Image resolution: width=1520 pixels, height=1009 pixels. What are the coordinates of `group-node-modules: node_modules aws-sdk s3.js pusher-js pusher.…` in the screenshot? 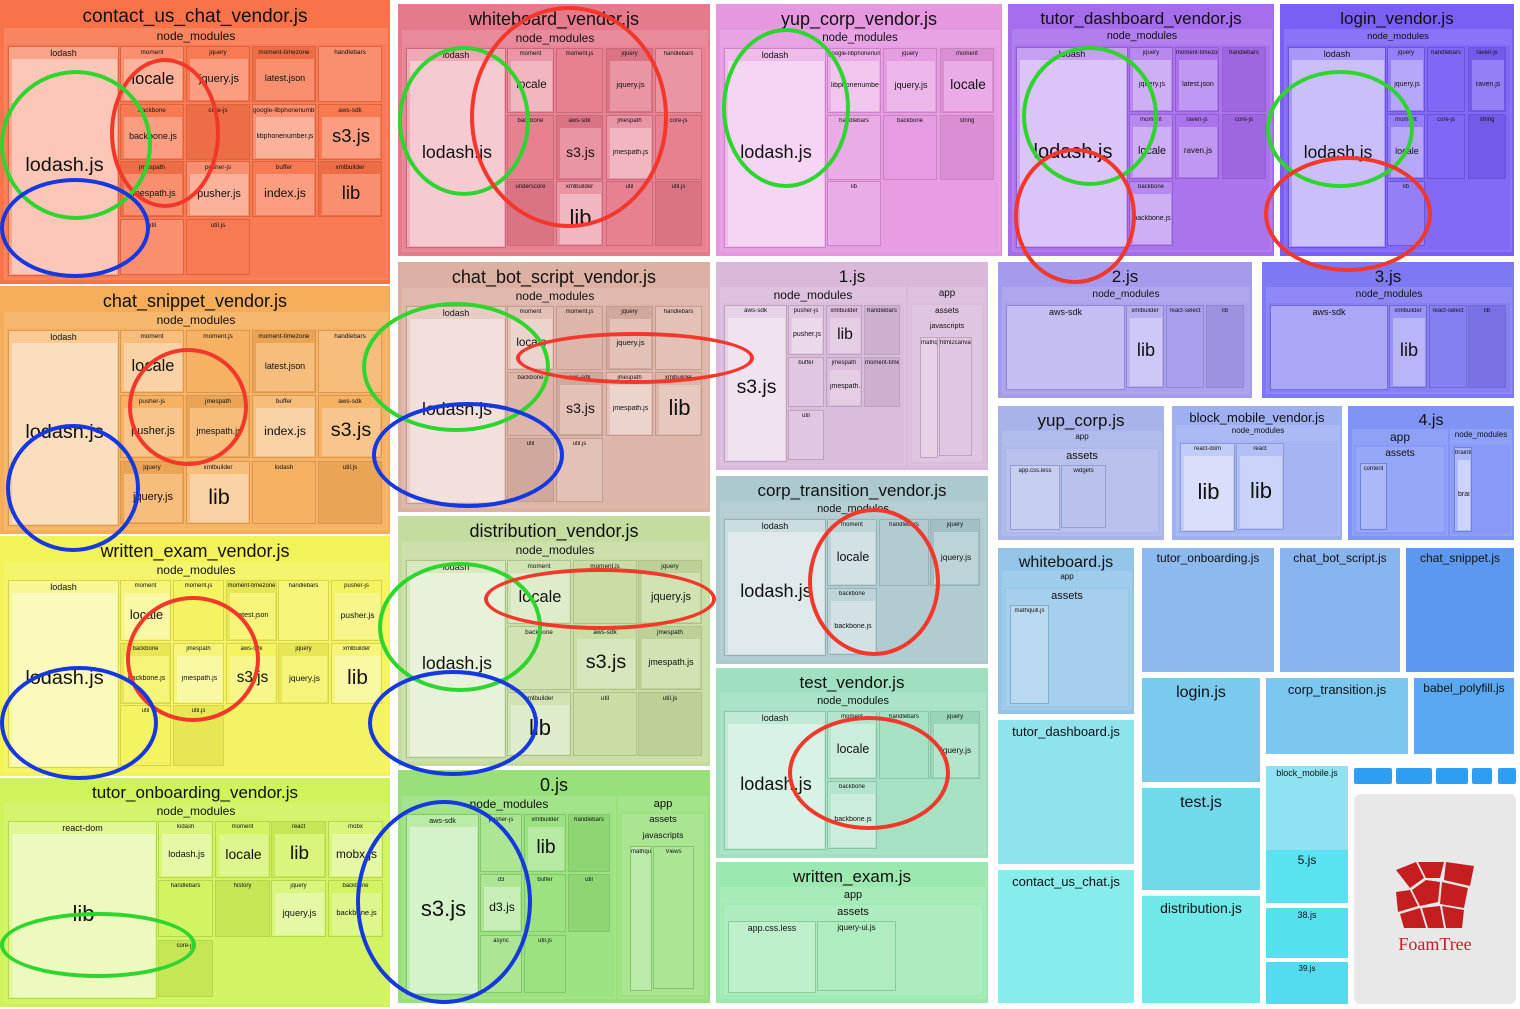 It's located at (813, 376).